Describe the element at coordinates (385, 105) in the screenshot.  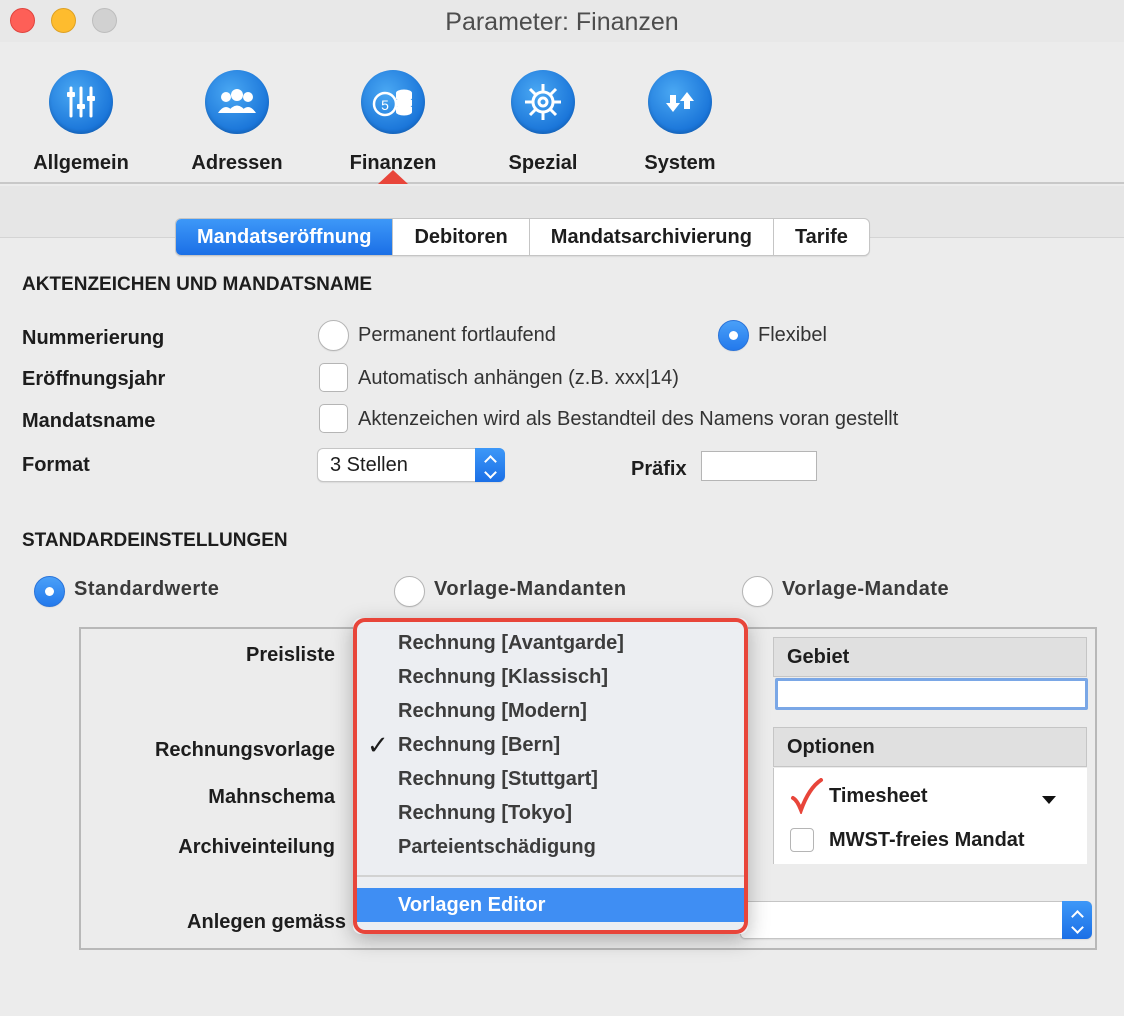
I see `svg-text: 5` at that location.